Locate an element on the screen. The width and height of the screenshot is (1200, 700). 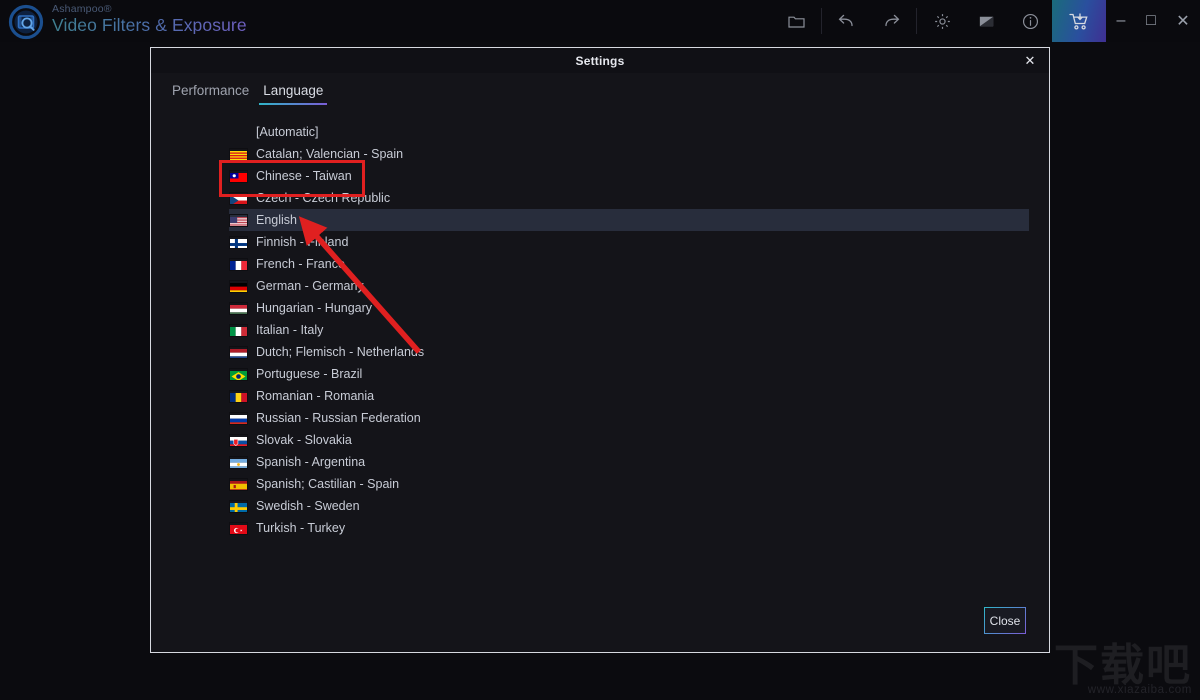
flag-icon-germany is located at coordinates (238, 286).